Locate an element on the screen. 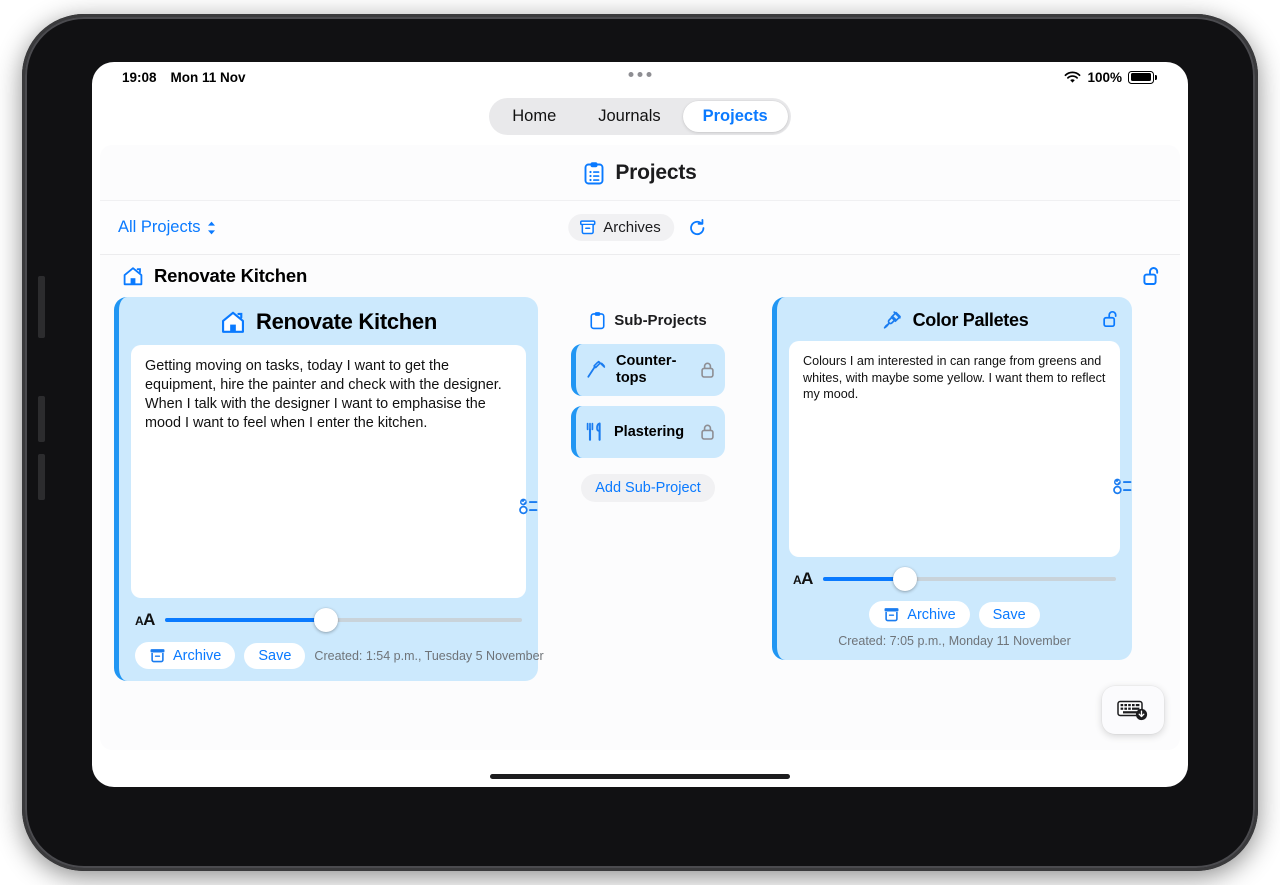  paintbrush-icon is located at coordinates (892, 320).